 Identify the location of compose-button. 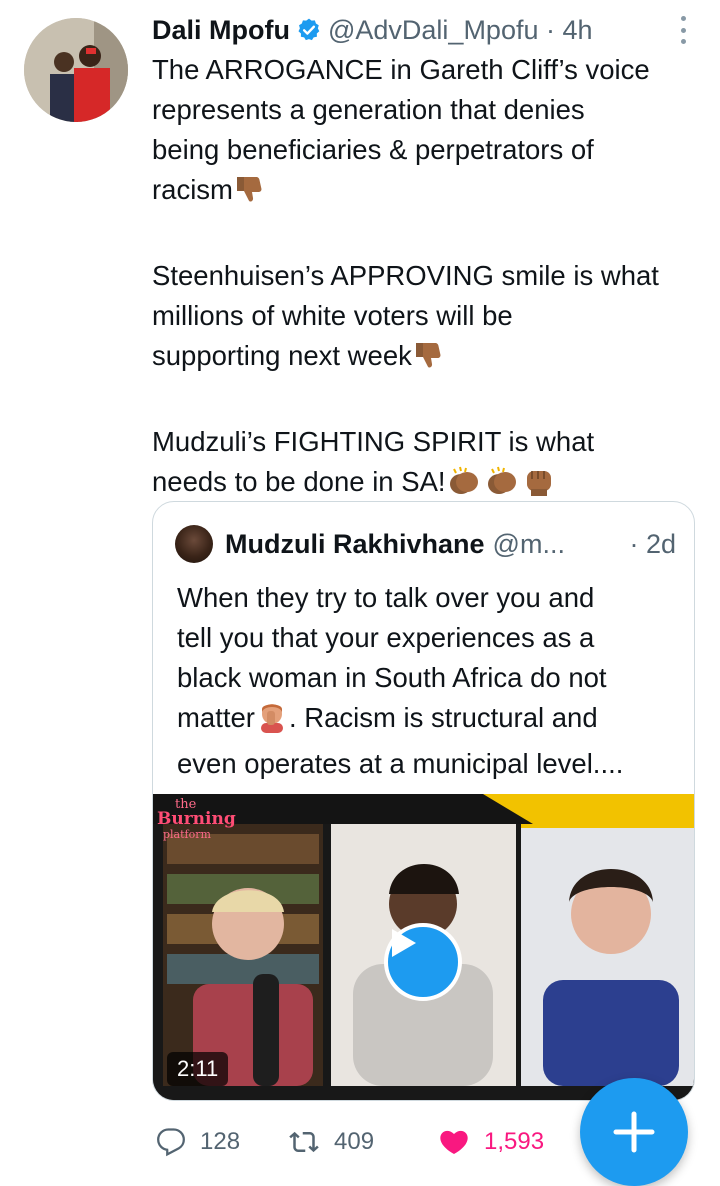
(634, 1132).